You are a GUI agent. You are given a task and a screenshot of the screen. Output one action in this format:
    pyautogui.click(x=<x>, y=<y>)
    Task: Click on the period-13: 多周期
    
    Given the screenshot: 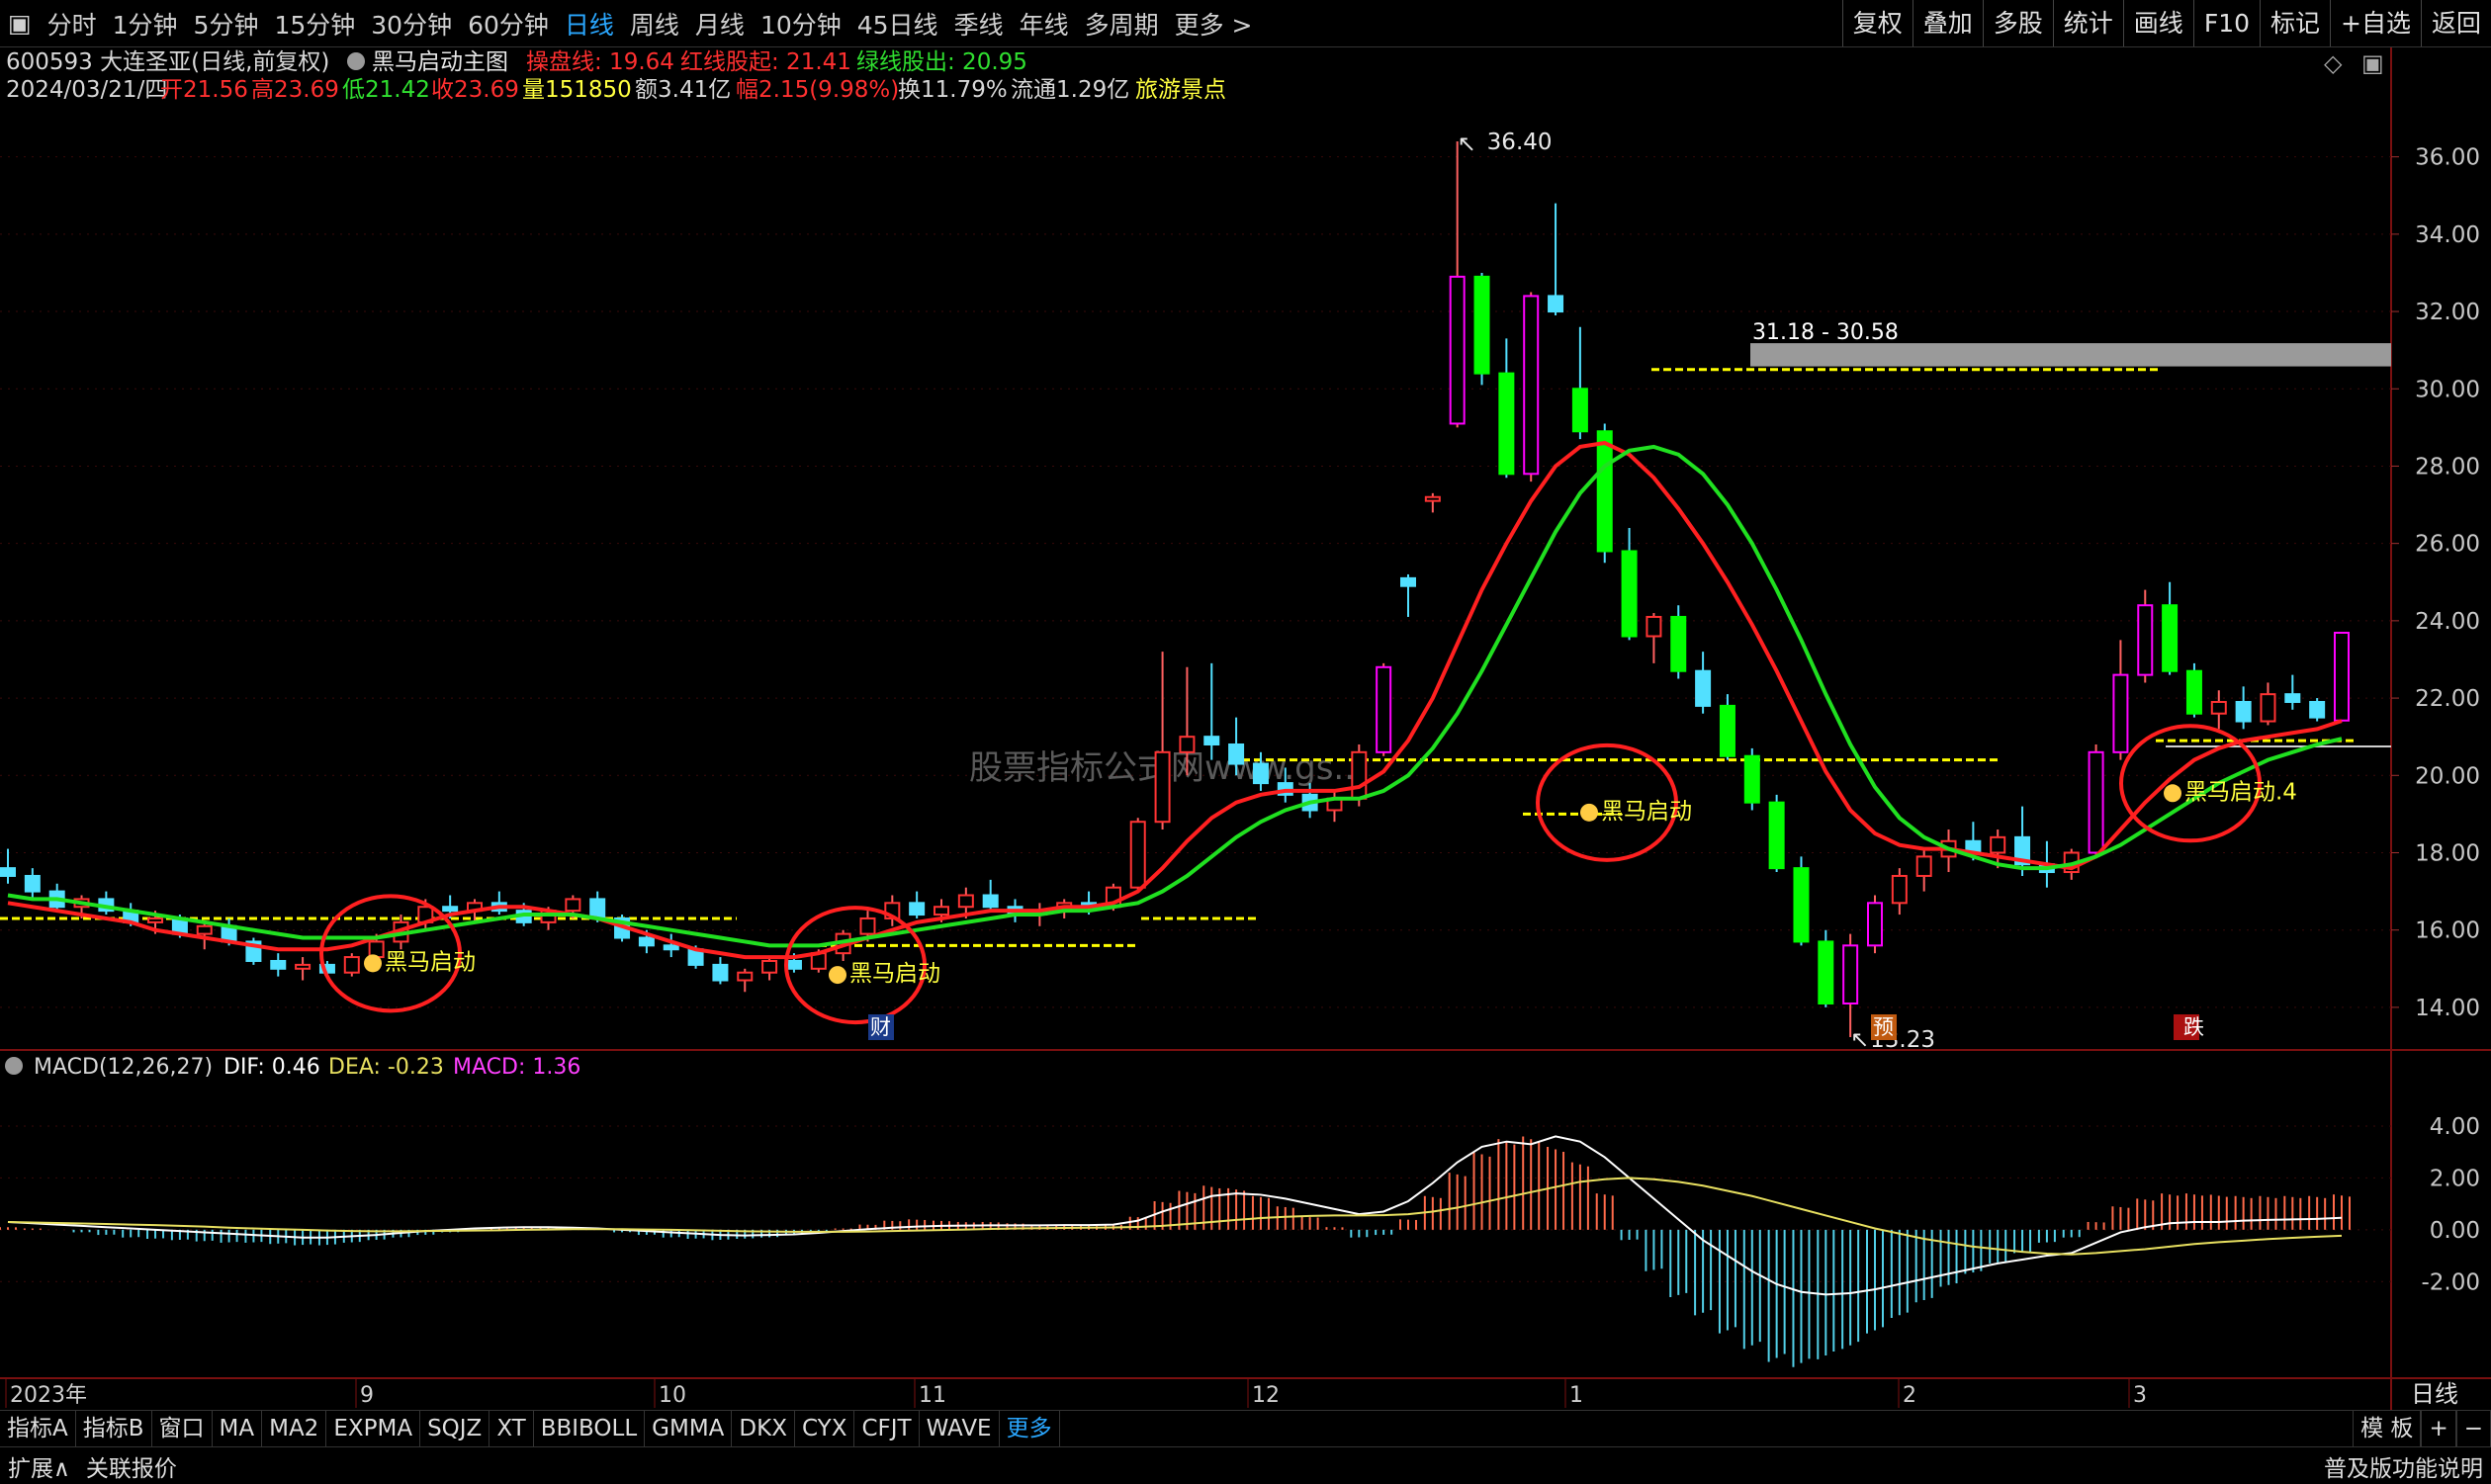 What is the action you would take?
    pyautogui.click(x=1122, y=24)
    